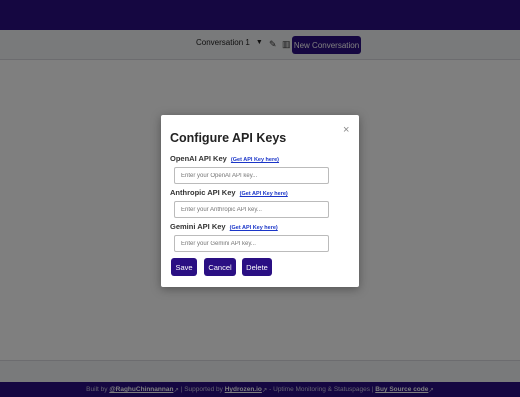 This screenshot has width=520, height=397. I want to click on openai-get-key-link: (Get API Key here), so click(255, 160).